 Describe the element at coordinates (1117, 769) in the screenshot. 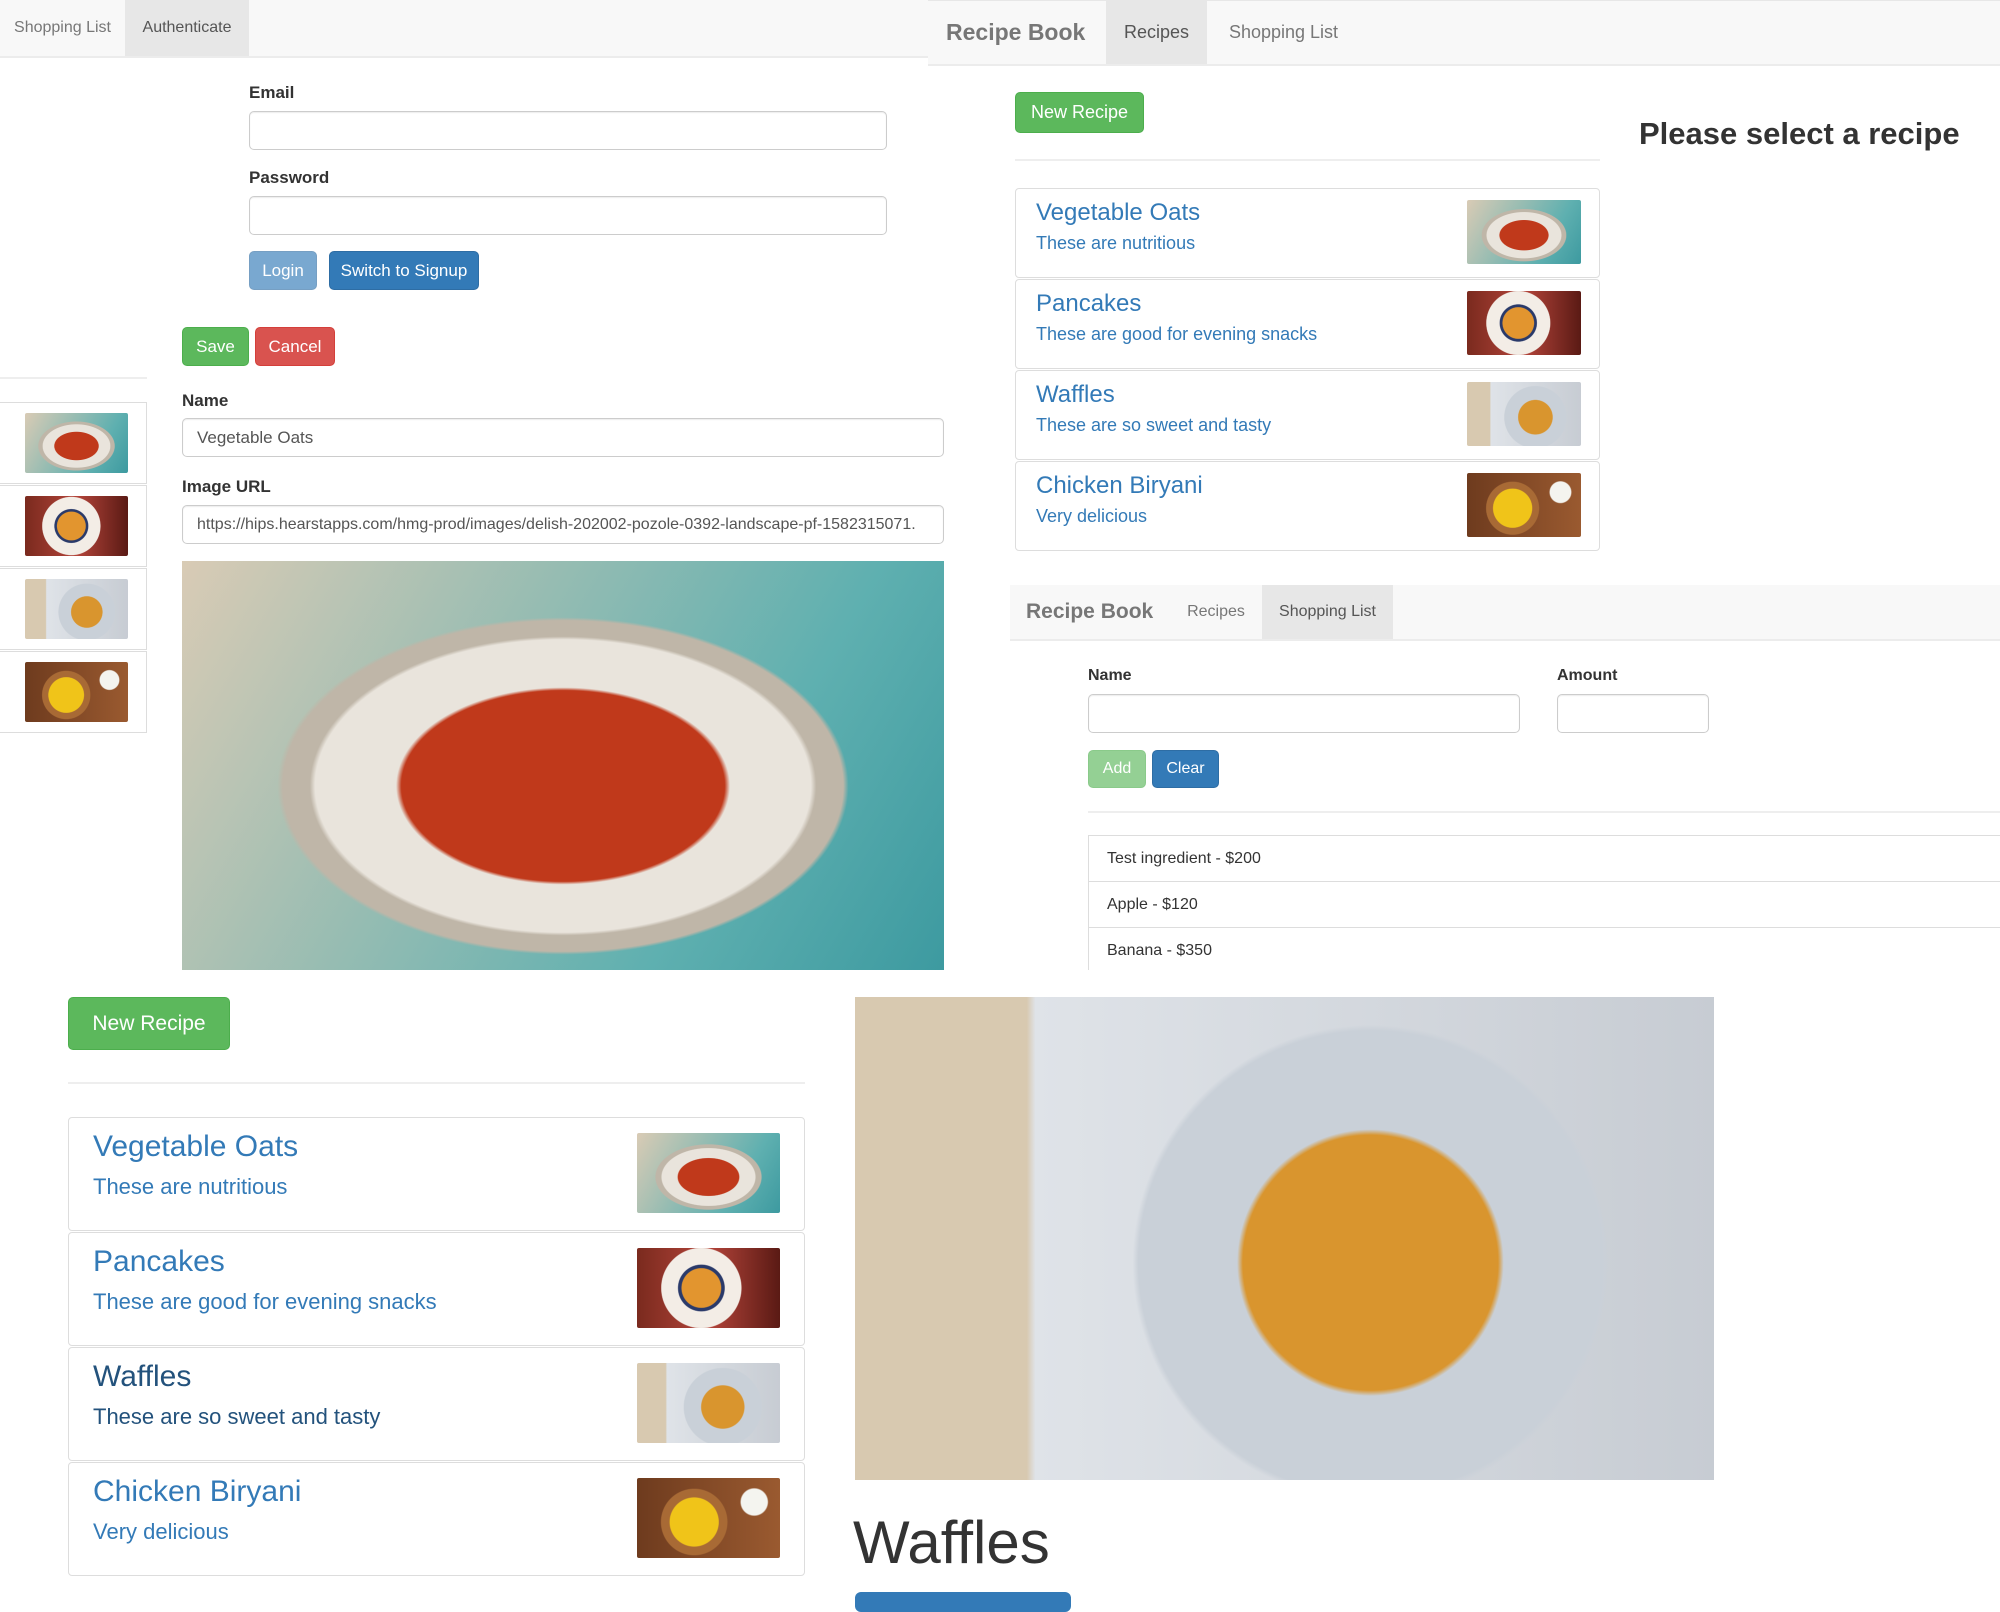

I see `add-button: Add` at that location.